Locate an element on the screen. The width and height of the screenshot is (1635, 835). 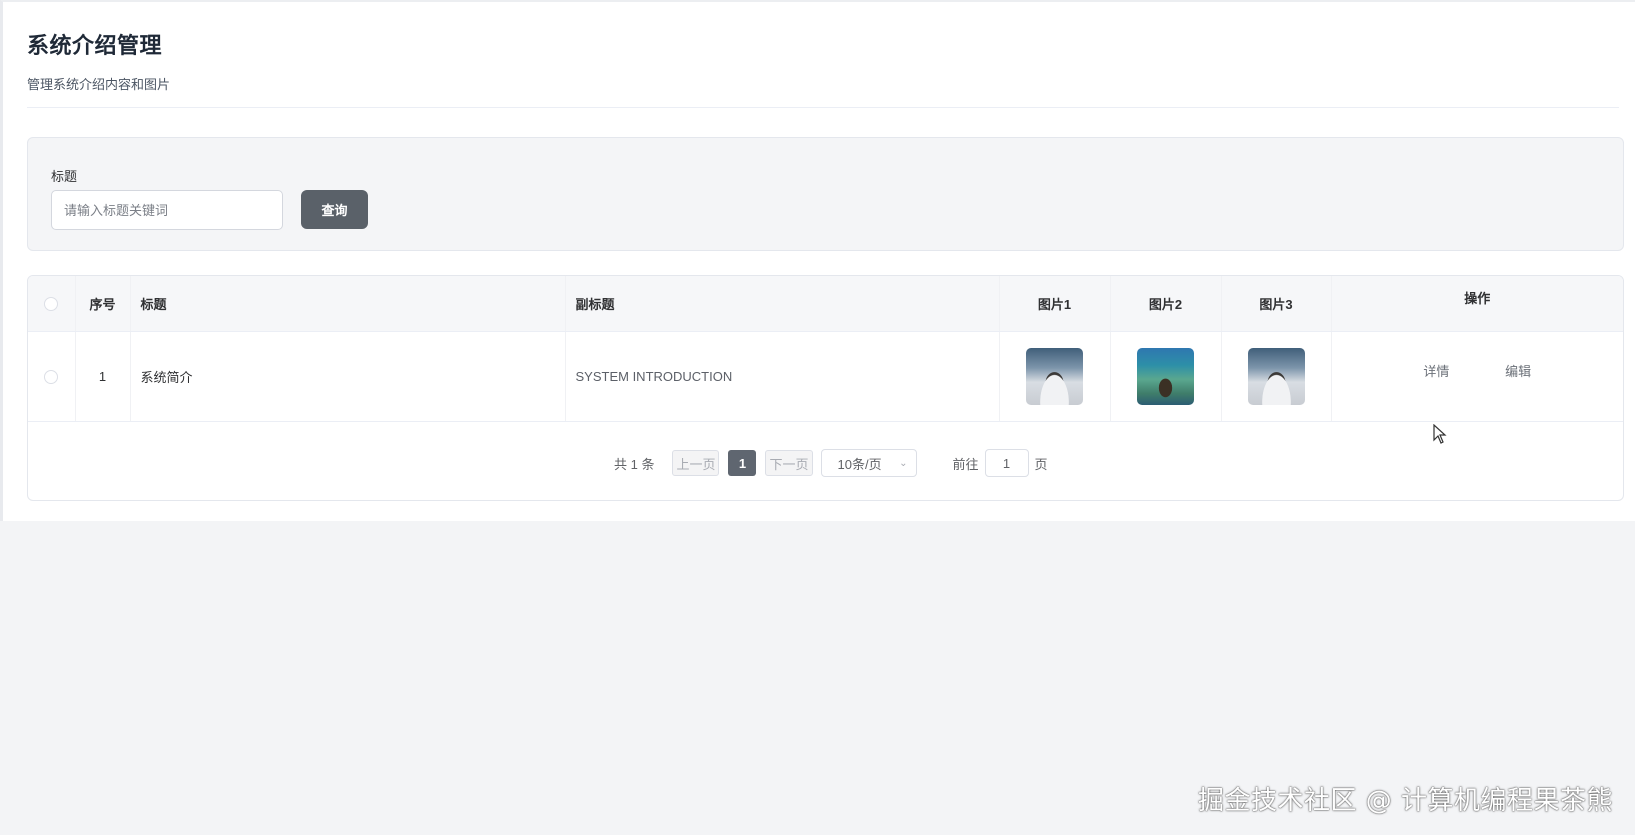
select-all-cell is located at coordinates (52, 304).